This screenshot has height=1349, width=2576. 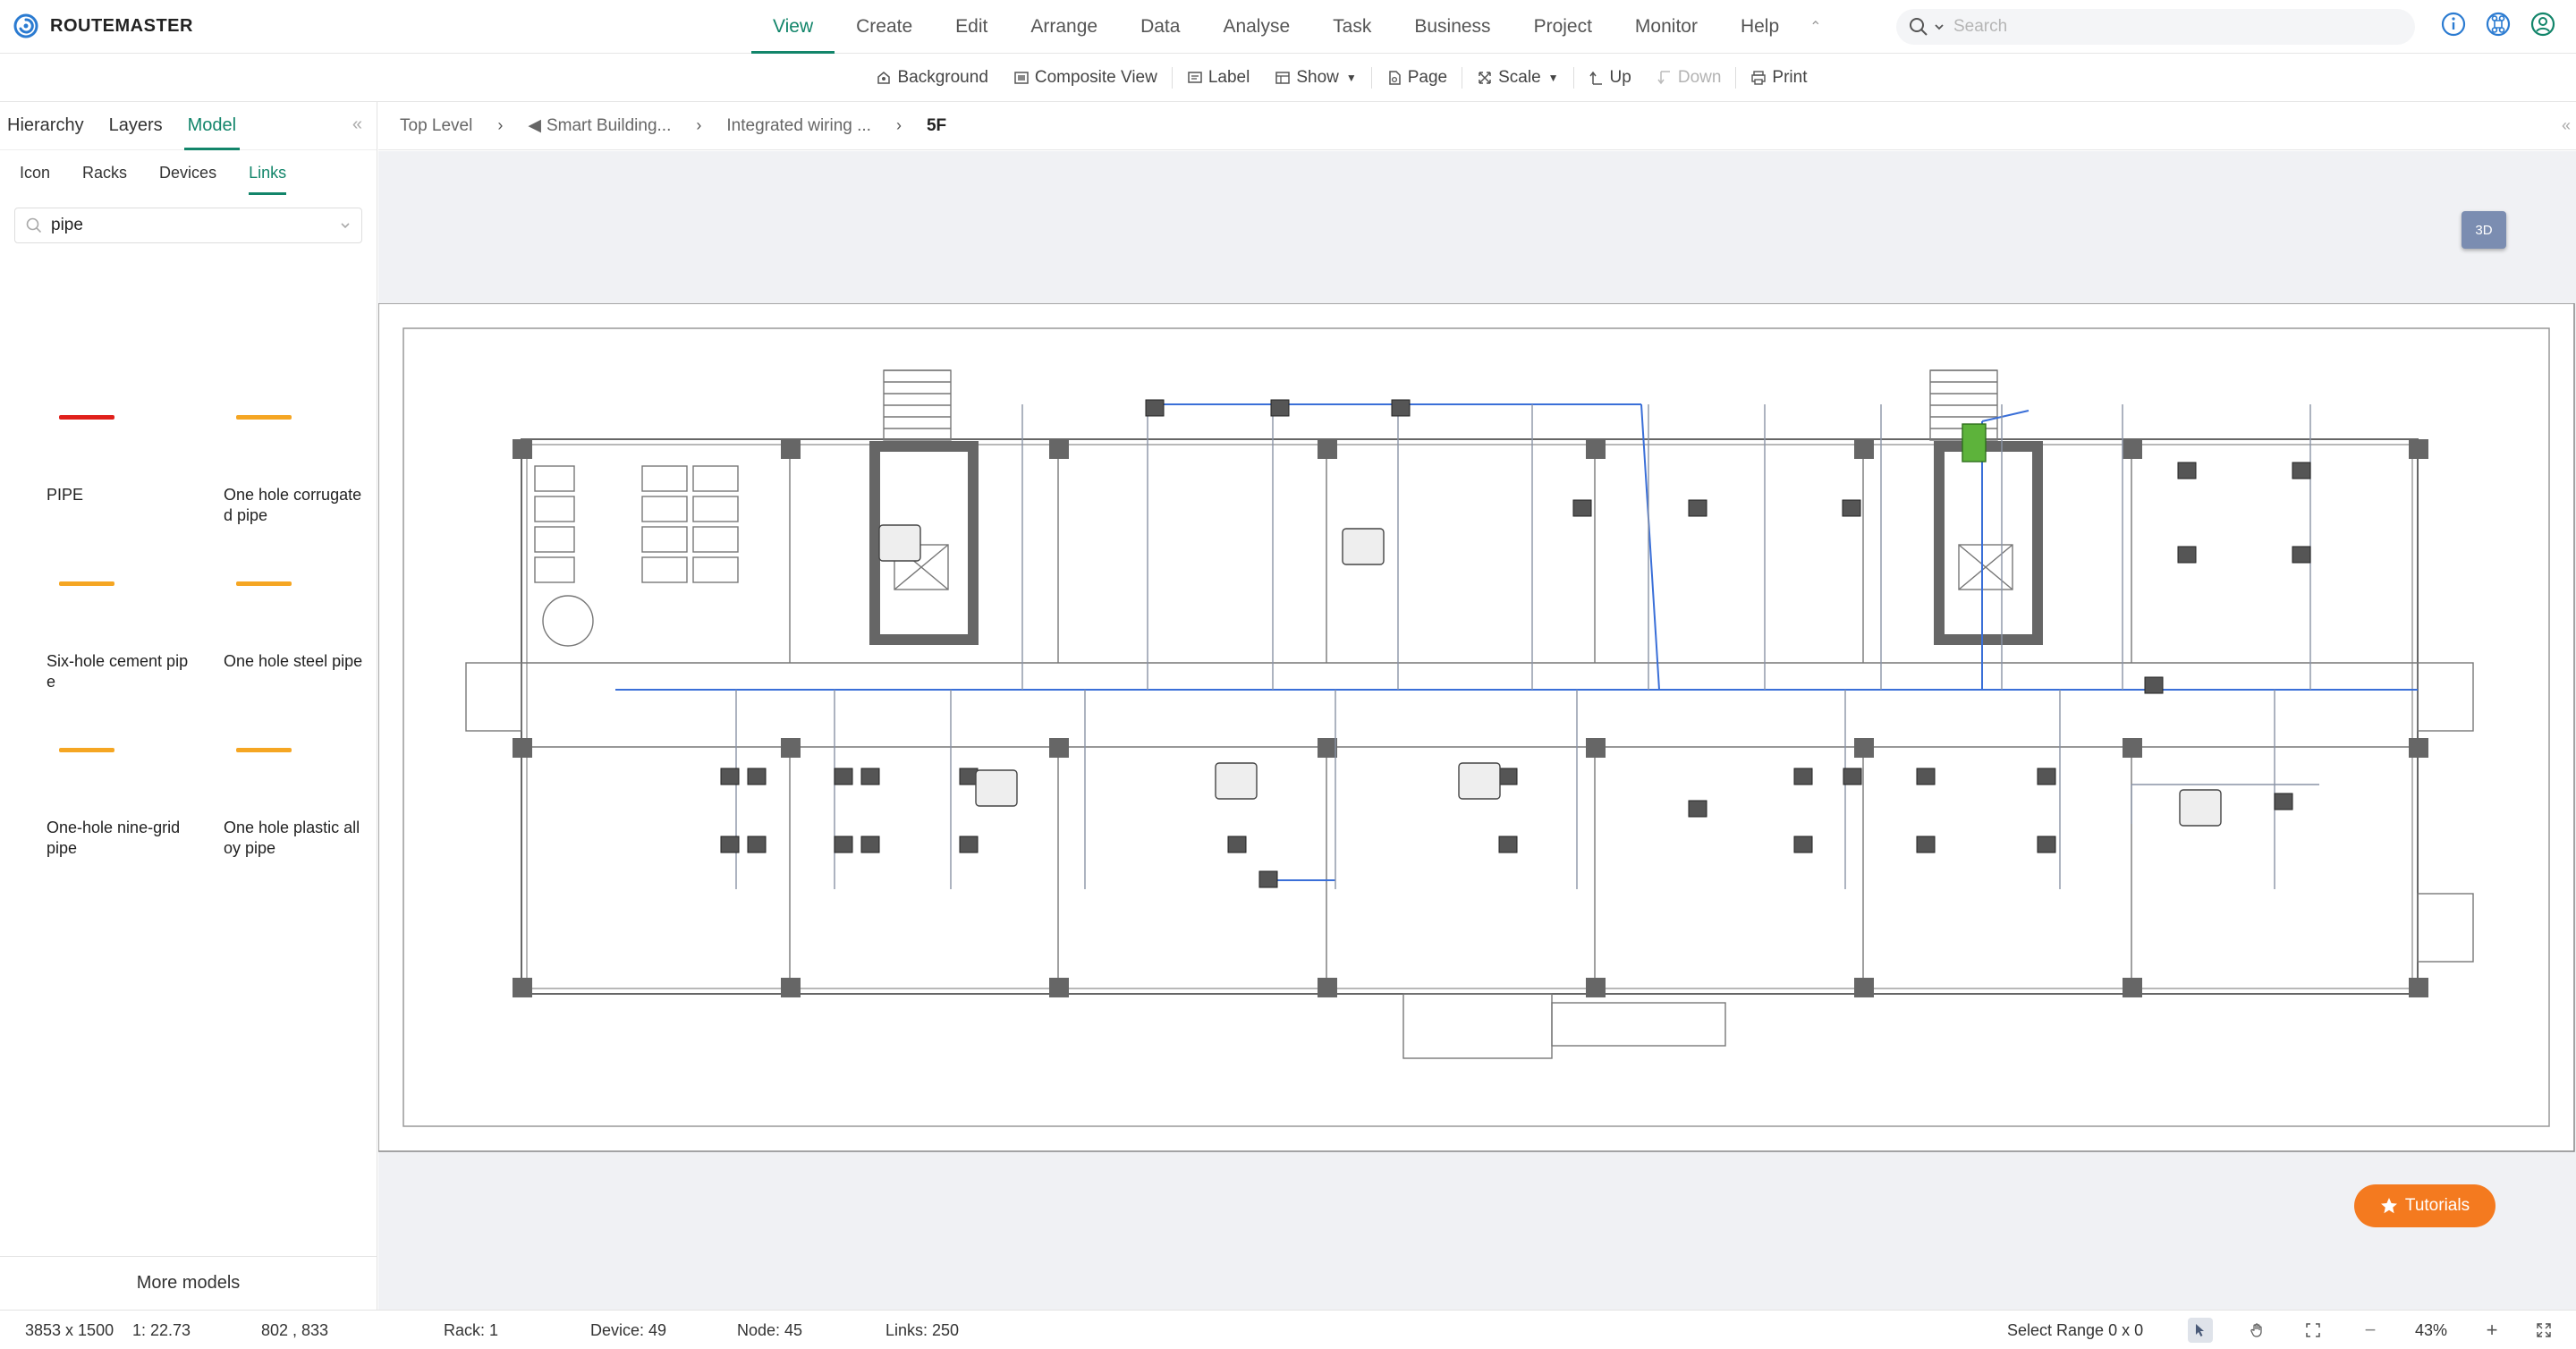 I want to click on subtab-icon: Icon, so click(x=35, y=172).